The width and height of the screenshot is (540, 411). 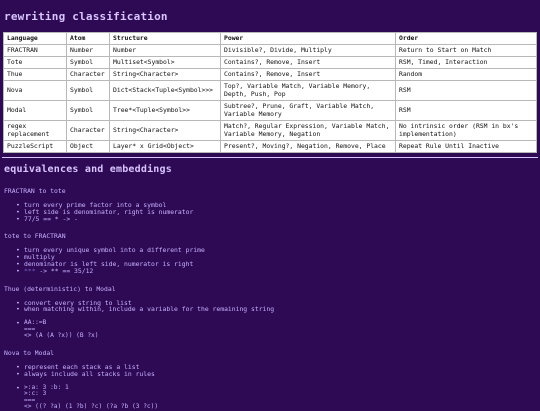 I want to click on table-cell: Repeat Rule Until Inactive, so click(x=466, y=146).